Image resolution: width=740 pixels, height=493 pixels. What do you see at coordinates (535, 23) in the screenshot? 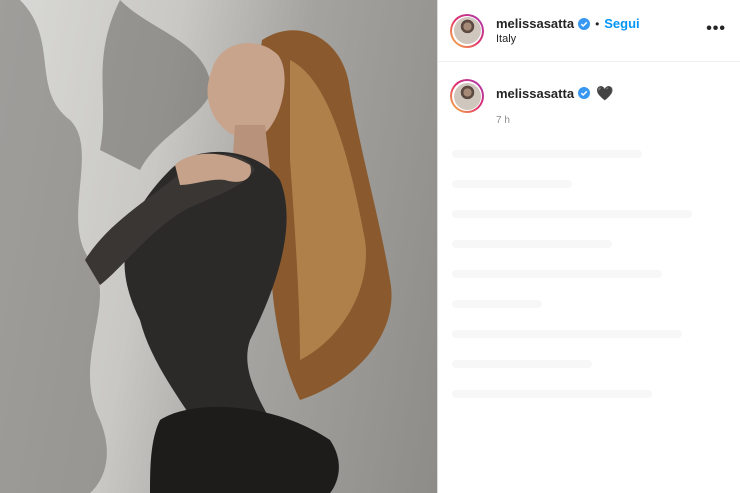
I see `username-link: melissasatta` at bounding box center [535, 23].